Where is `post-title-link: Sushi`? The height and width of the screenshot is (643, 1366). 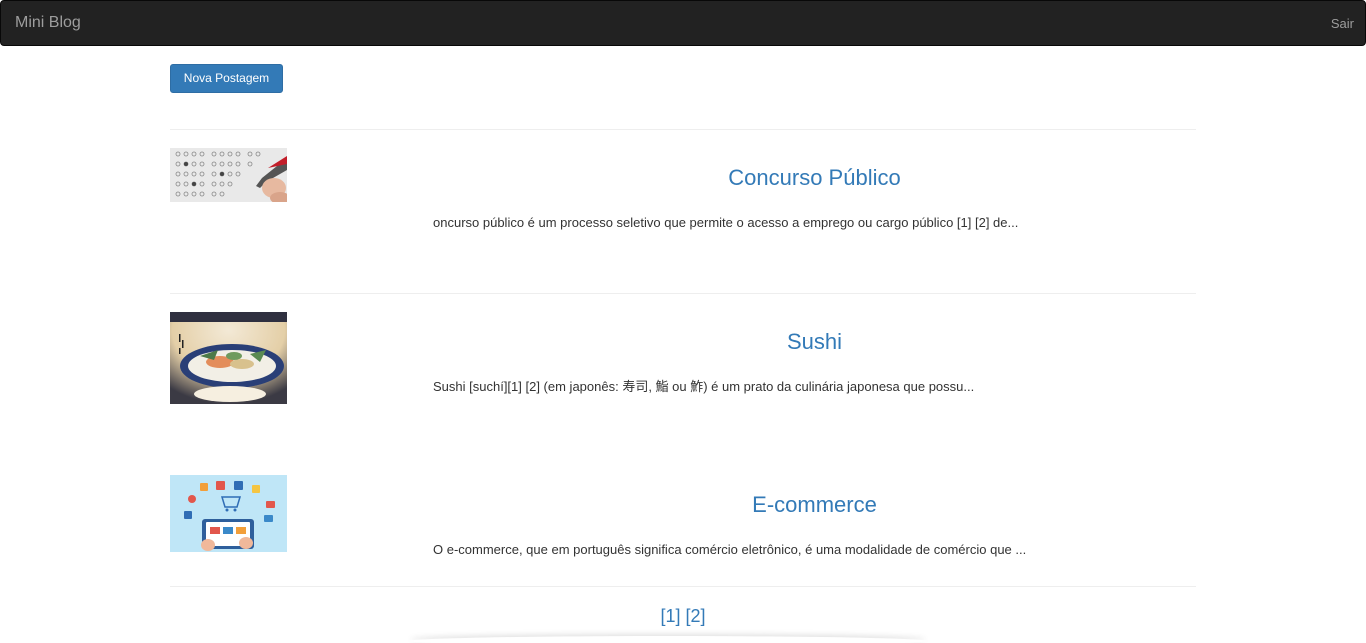
post-title-link: Sushi is located at coordinates (814, 342).